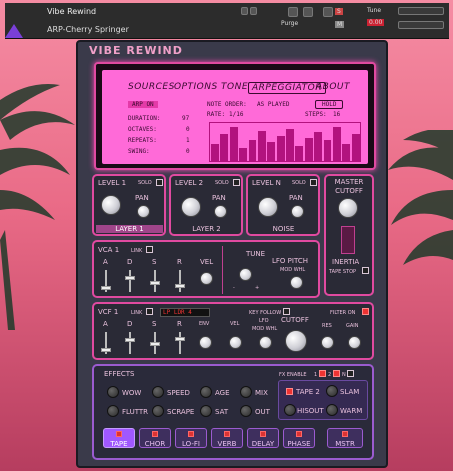 This screenshot has height=471, width=453. What do you see at coordinates (283, 229) in the screenshot?
I see `noise-name: NOISE` at bounding box center [283, 229].